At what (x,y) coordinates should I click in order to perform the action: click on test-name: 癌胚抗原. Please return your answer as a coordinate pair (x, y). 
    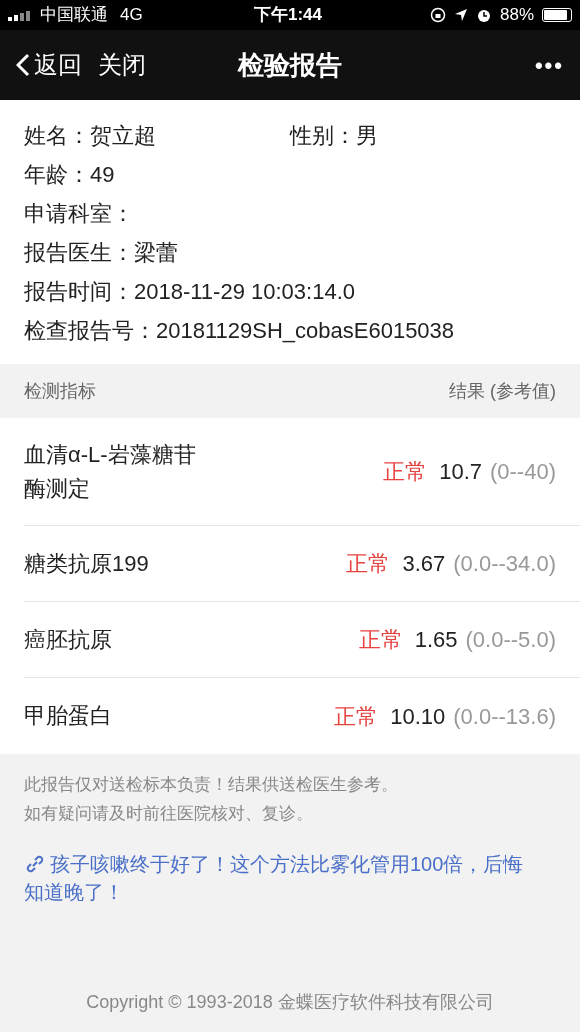
    Looking at the image, I should click on (68, 639).